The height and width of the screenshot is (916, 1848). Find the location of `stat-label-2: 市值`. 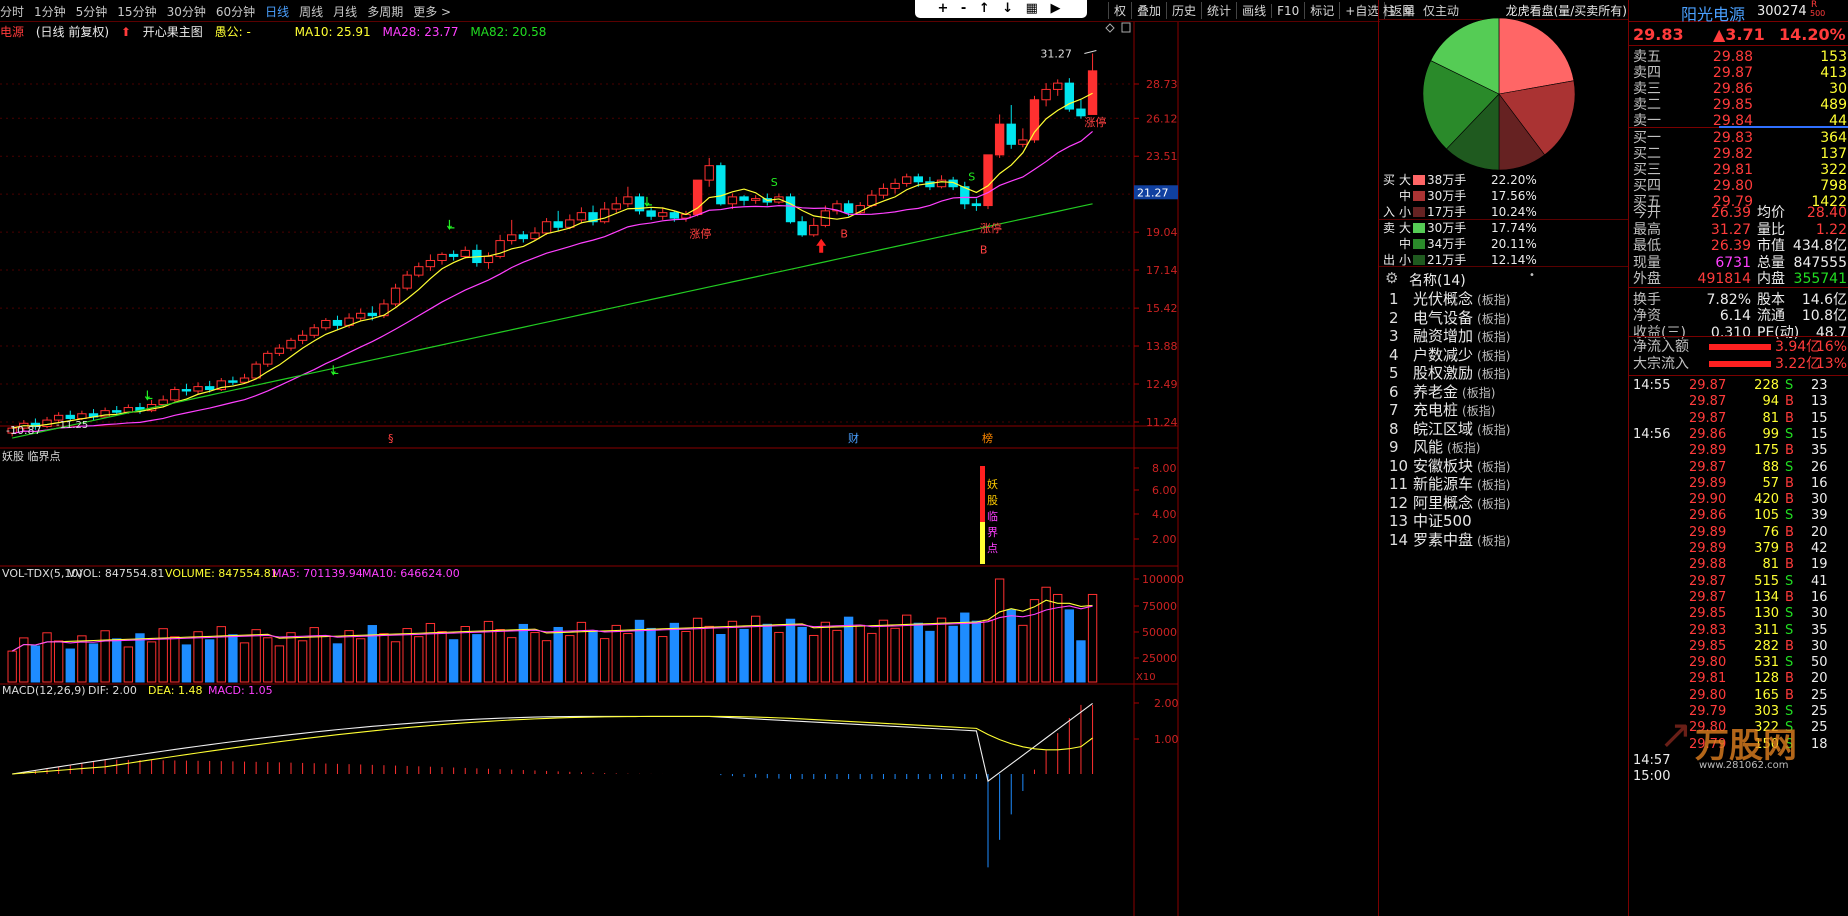

stat-label-2: 市值 is located at coordinates (1771, 246).